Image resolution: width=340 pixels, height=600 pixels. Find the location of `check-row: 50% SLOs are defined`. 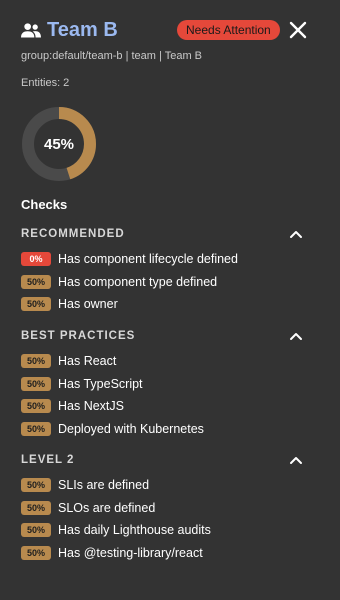

check-row: 50% SLOs are defined is located at coordinates (166, 508).